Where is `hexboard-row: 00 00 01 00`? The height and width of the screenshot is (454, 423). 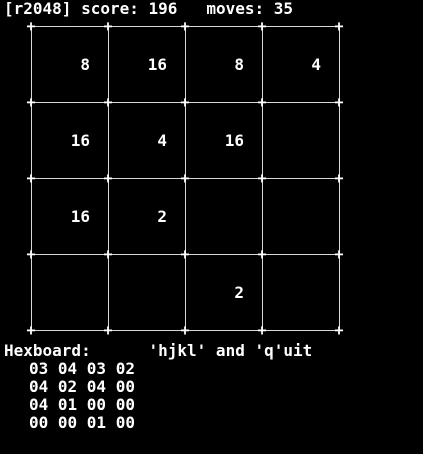
hexboard-row: 00 00 01 00 is located at coordinates (82, 422).